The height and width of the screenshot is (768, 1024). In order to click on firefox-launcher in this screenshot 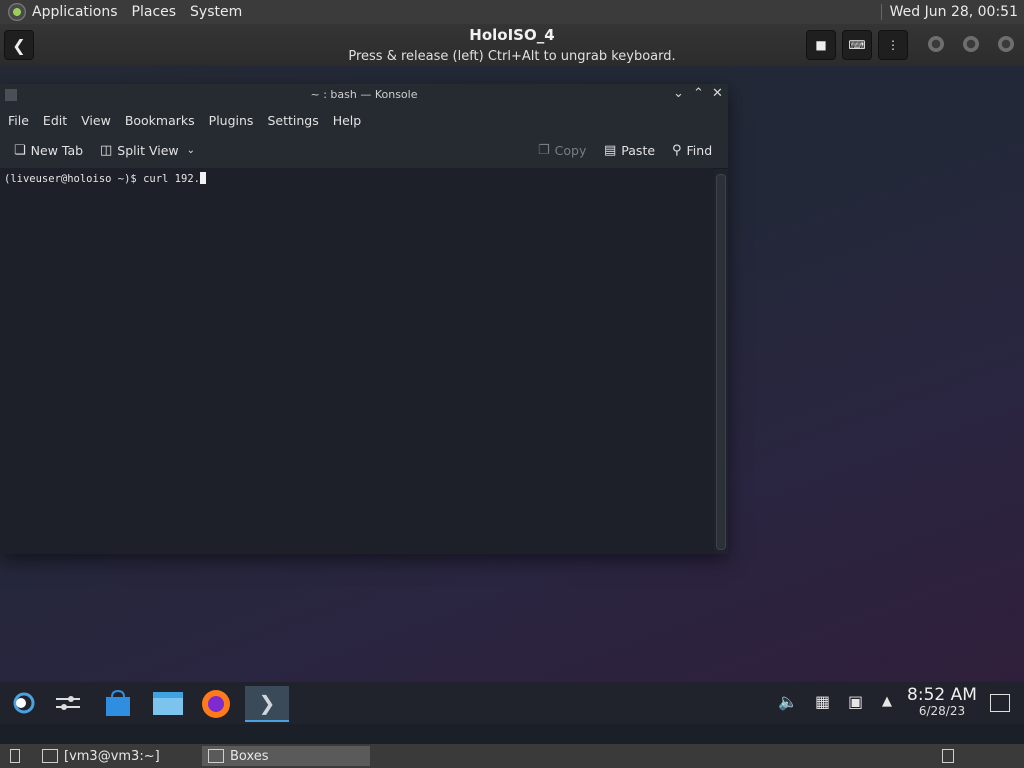, I will do `click(216, 703)`.